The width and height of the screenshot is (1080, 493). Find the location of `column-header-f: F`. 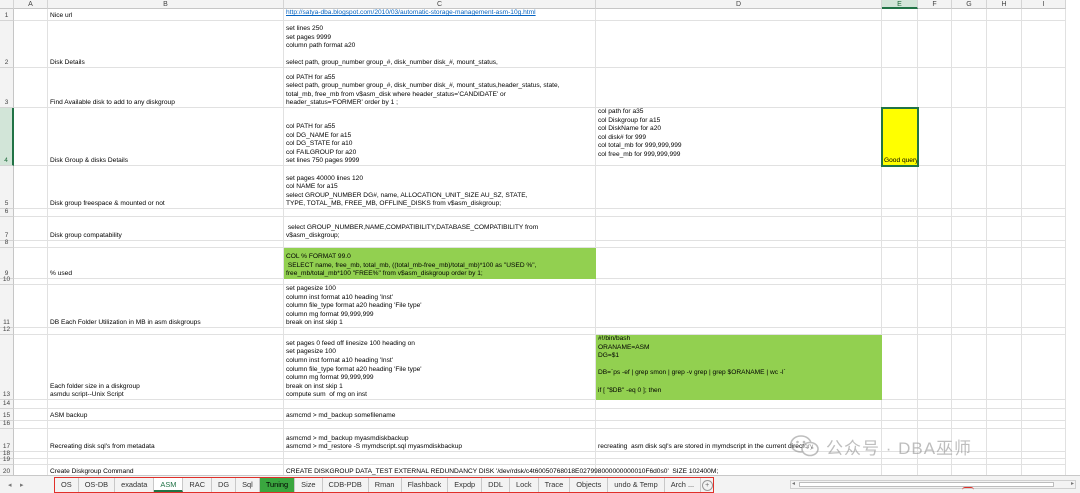

column-header-f: F is located at coordinates (935, 4).